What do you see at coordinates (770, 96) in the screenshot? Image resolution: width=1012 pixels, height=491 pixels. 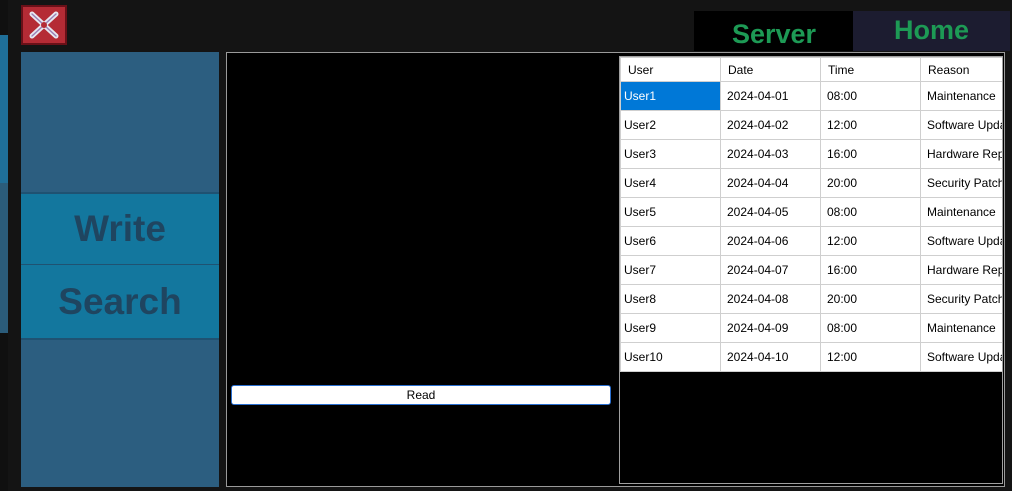 I see `table-cell-date: 2024-04-01` at bounding box center [770, 96].